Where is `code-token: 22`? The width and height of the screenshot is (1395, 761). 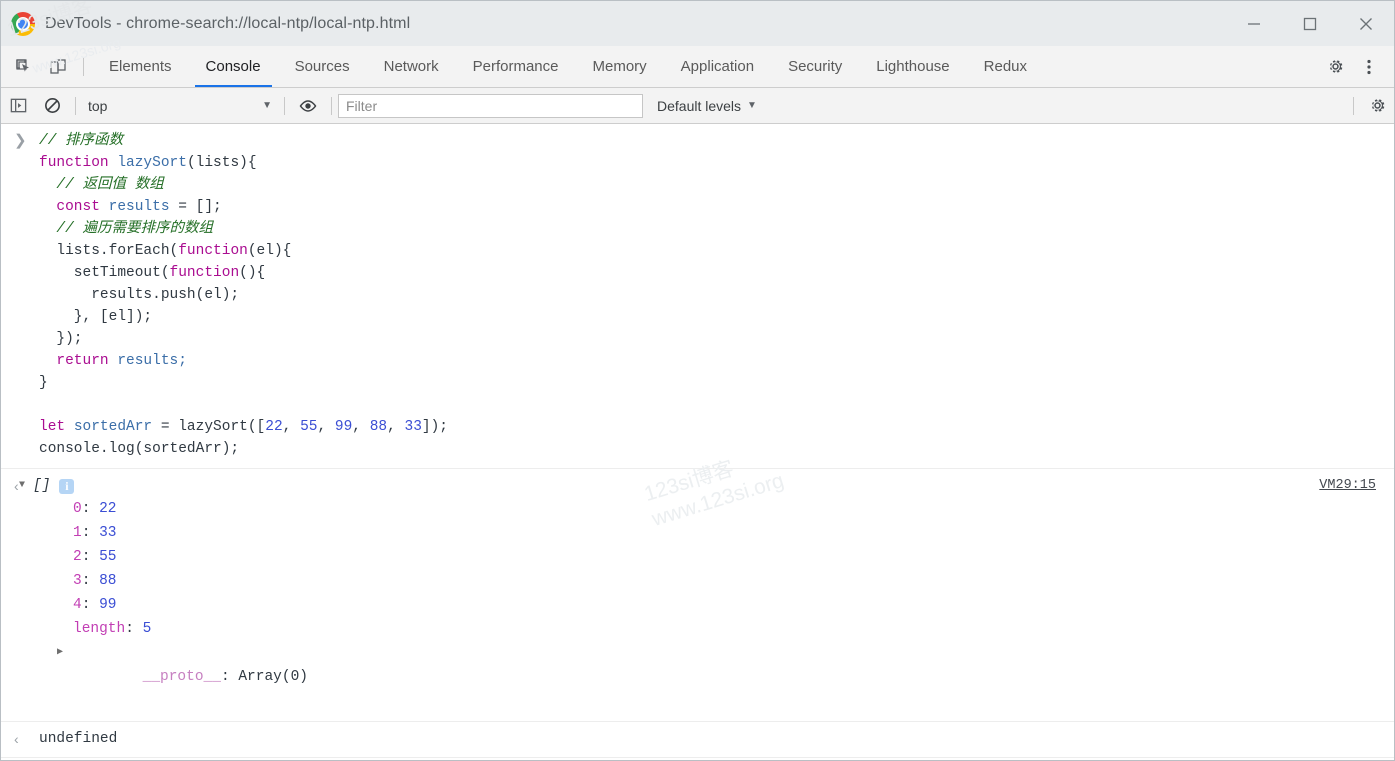 code-token: 22 is located at coordinates (274, 427).